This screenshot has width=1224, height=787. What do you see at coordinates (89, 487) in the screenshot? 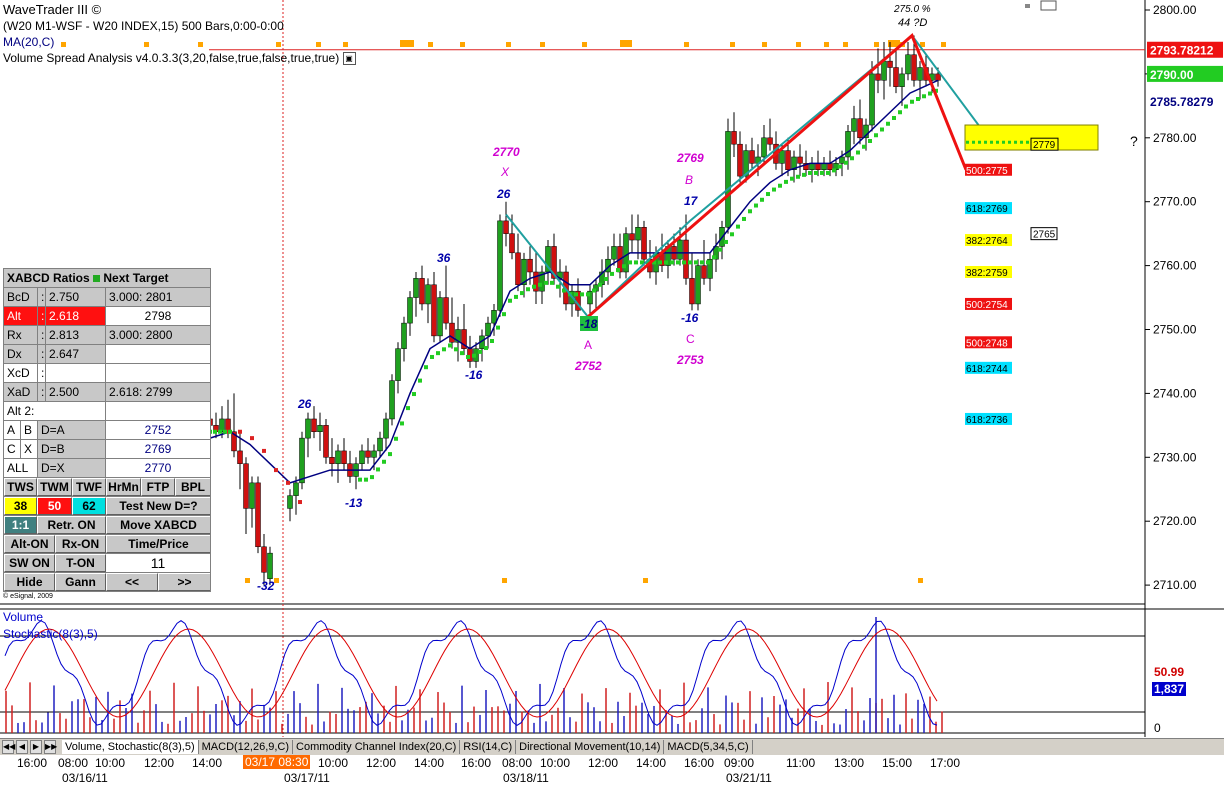
I see `twf-button: TWF` at bounding box center [89, 487].